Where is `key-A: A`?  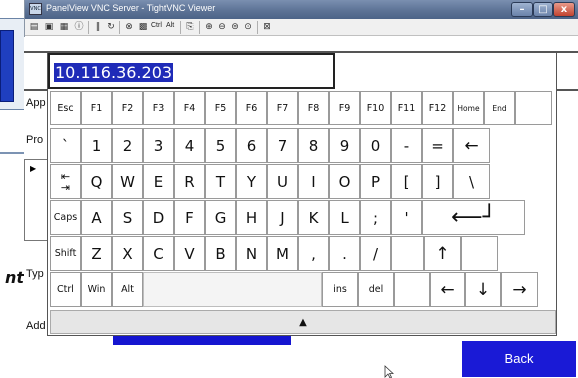
key-A: A is located at coordinates (96, 217).